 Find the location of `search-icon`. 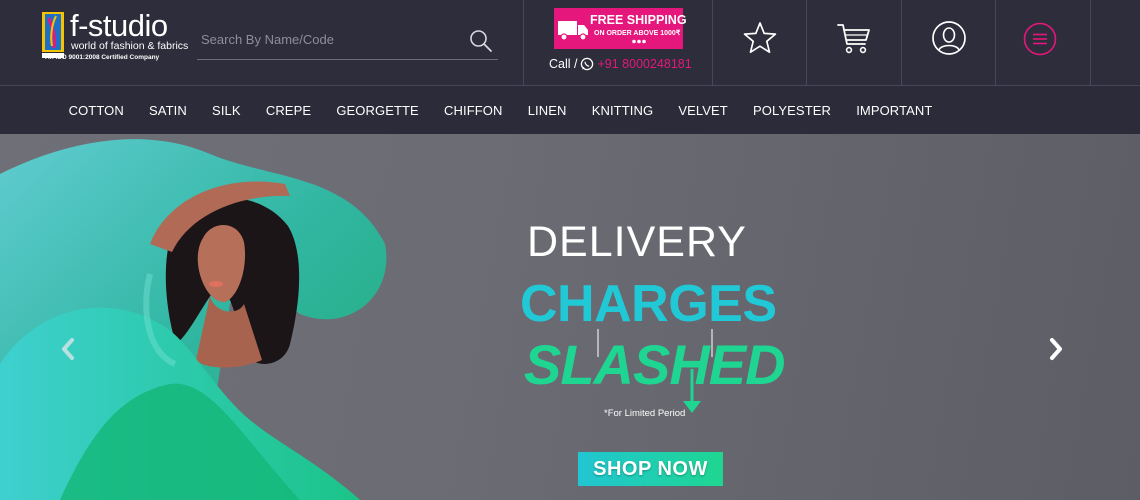

search-icon is located at coordinates (481, 41).